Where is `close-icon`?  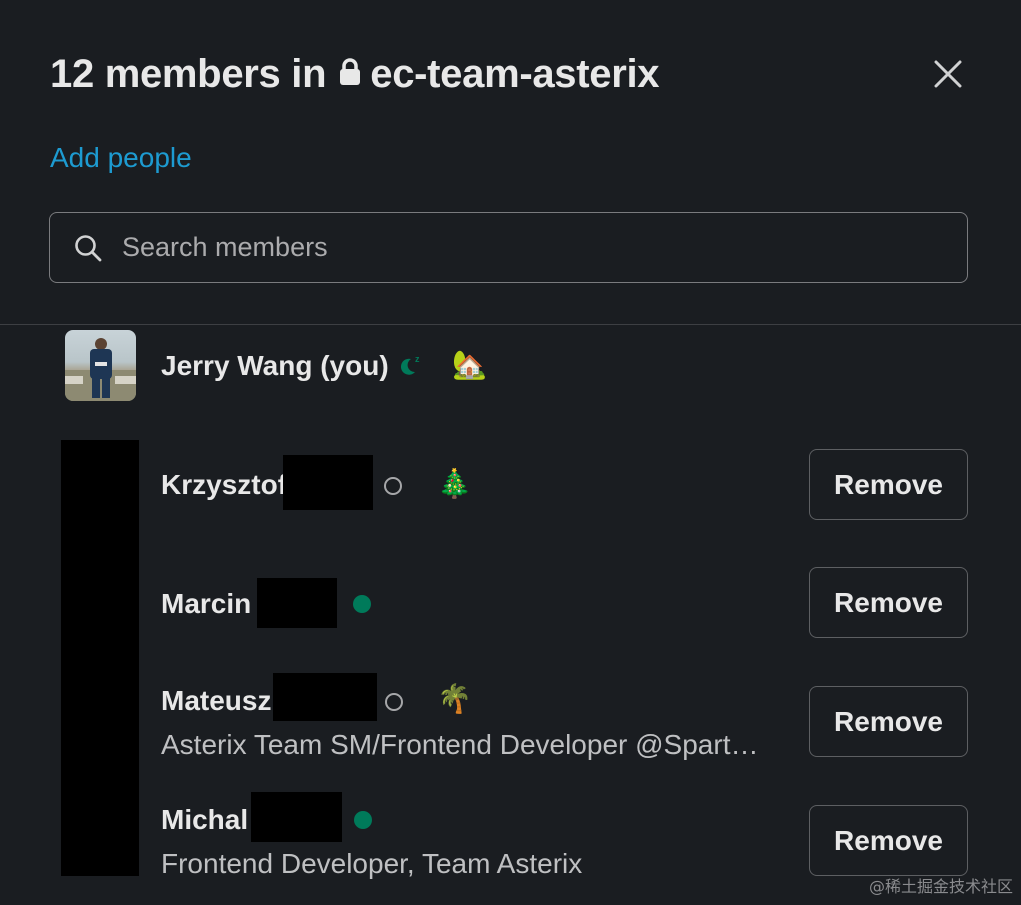 close-icon is located at coordinates (948, 74).